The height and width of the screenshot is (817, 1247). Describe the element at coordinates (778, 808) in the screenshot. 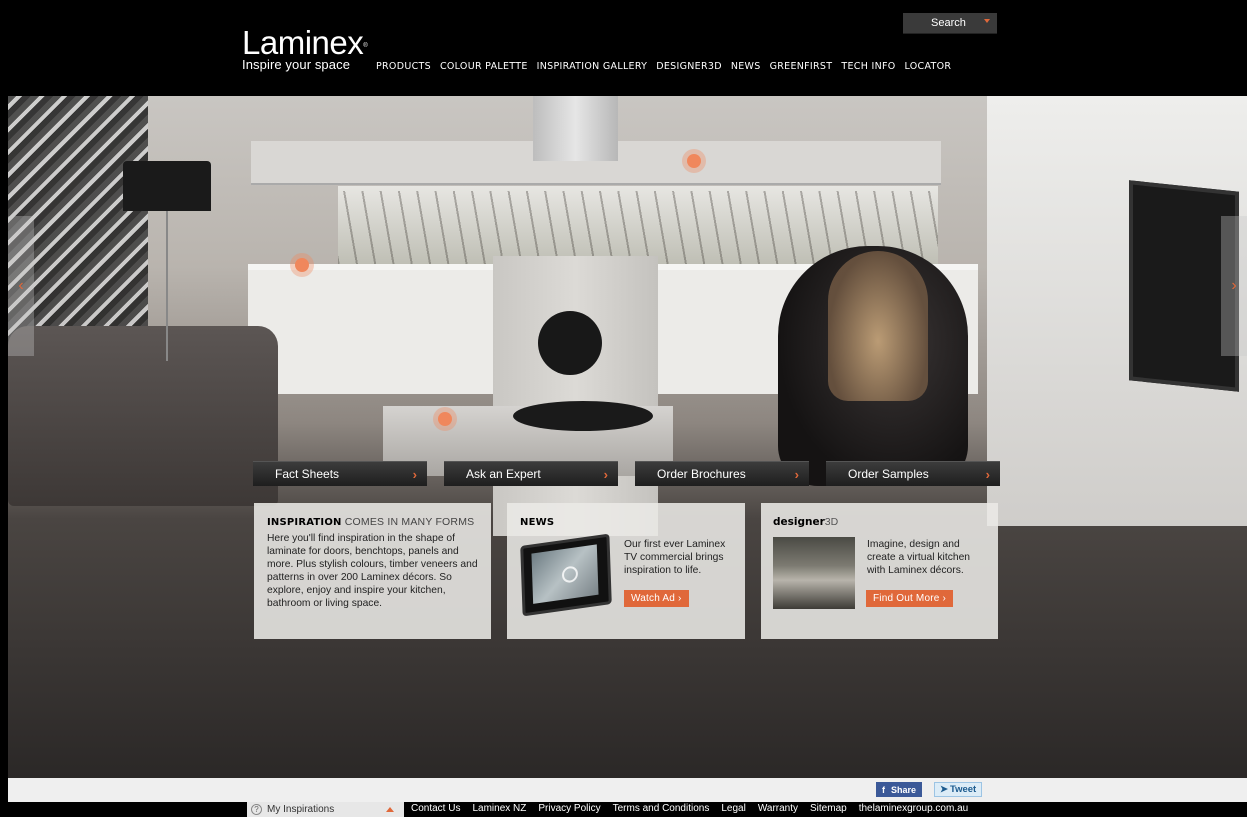

I see `footer-link-warranty: Warranty` at that location.